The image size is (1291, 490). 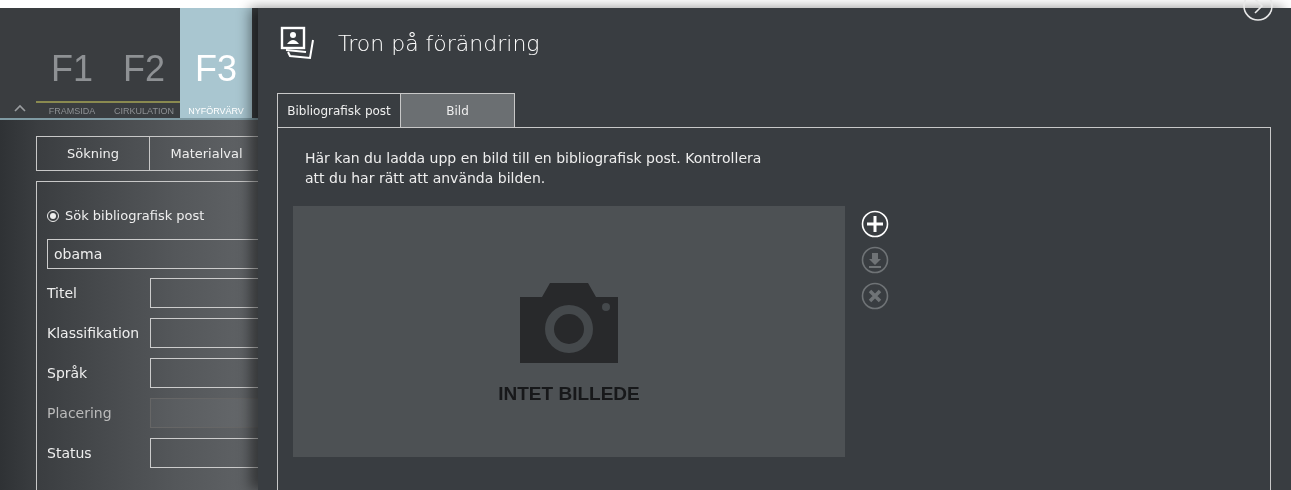 What do you see at coordinates (68, 373) in the screenshot?
I see `field-label: Språk` at bounding box center [68, 373].